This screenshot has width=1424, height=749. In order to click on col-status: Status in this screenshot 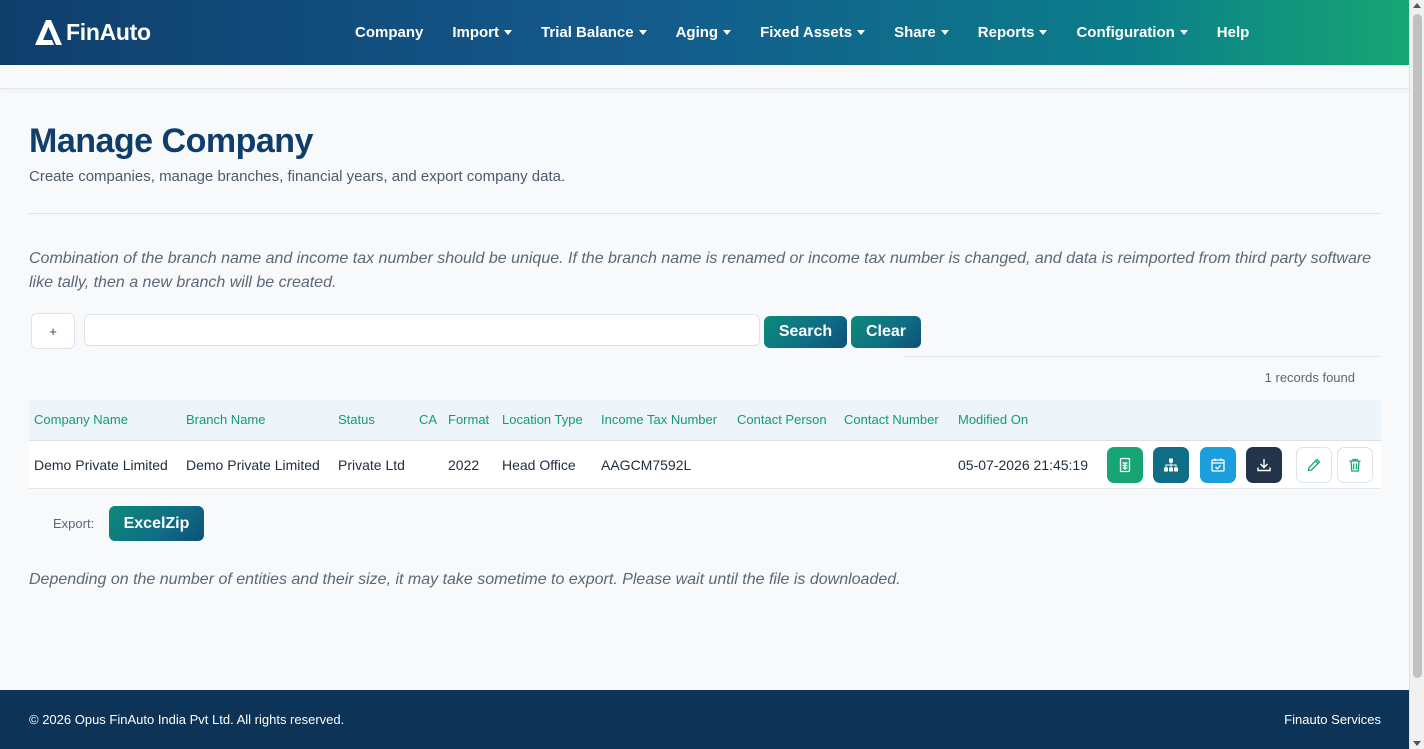, I will do `click(356, 419)`.